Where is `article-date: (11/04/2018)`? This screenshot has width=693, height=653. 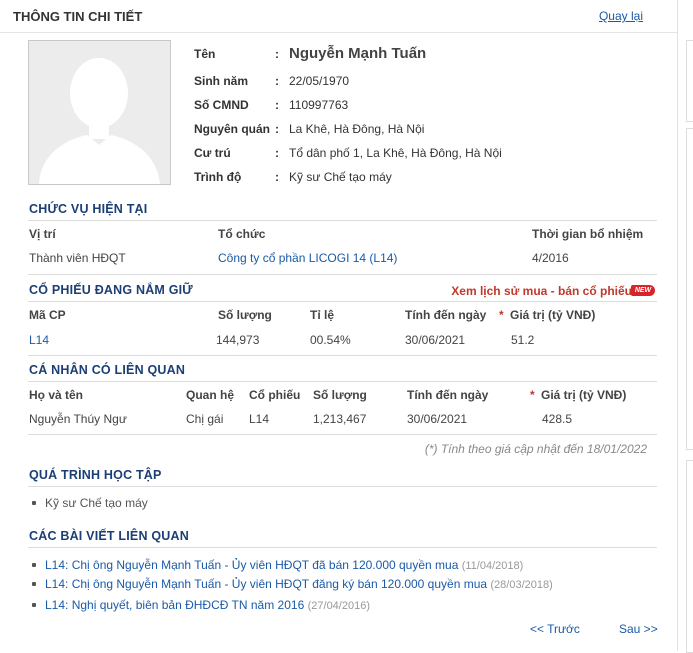
article-date: (11/04/2018) is located at coordinates (492, 566).